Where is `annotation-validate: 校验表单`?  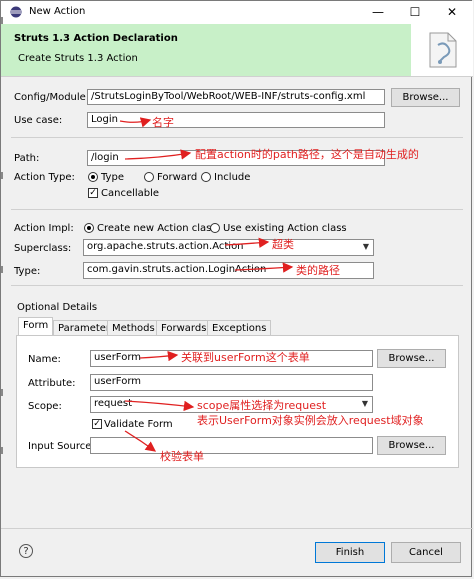
annotation-validate: 校验表单 is located at coordinates (182, 456).